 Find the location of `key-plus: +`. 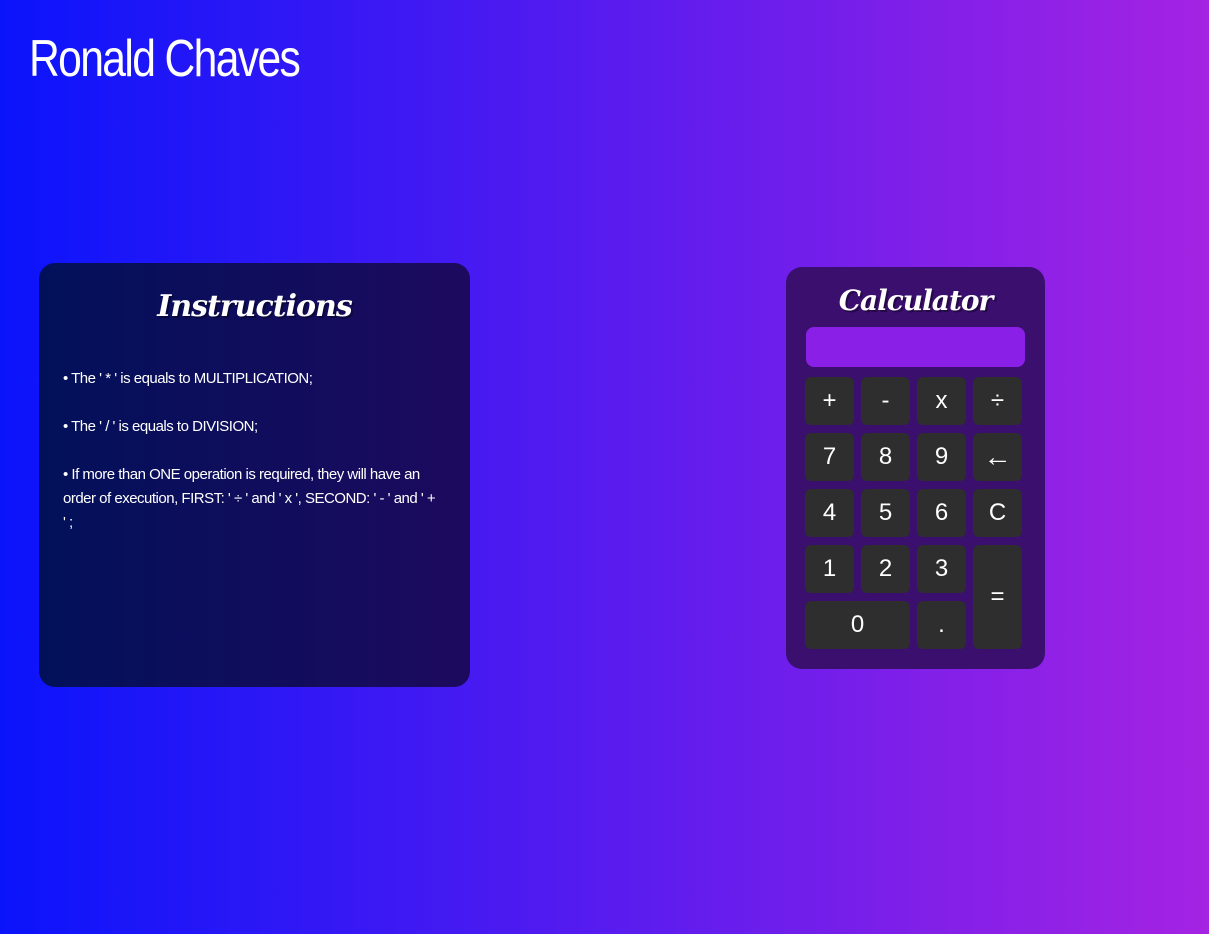

key-plus: + is located at coordinates (829, 401).